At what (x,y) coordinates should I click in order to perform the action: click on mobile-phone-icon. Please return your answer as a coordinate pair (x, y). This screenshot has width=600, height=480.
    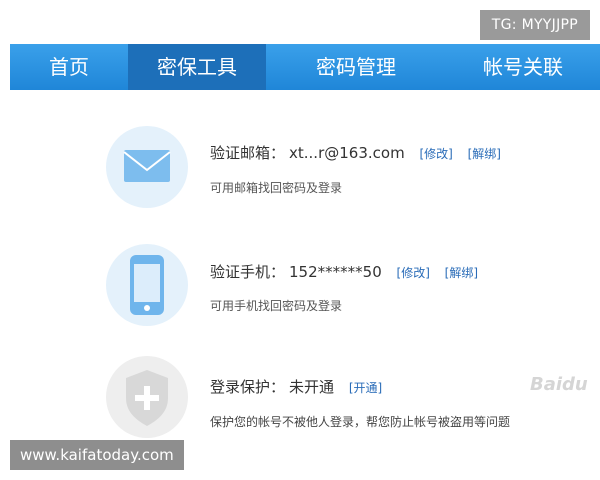
    Looking at the image, I should click on (147, 285).